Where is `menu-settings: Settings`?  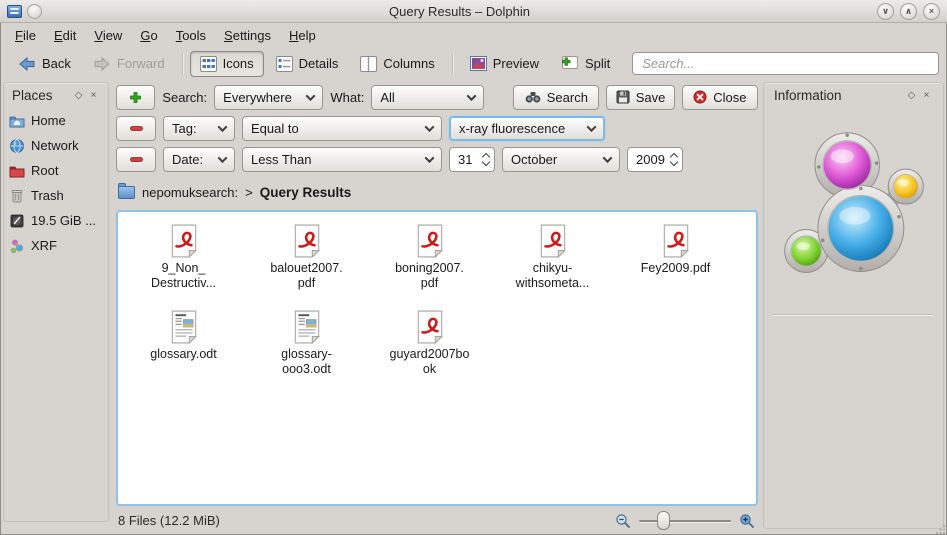
menu-settings: Settings is located at coordinates (247, 35).